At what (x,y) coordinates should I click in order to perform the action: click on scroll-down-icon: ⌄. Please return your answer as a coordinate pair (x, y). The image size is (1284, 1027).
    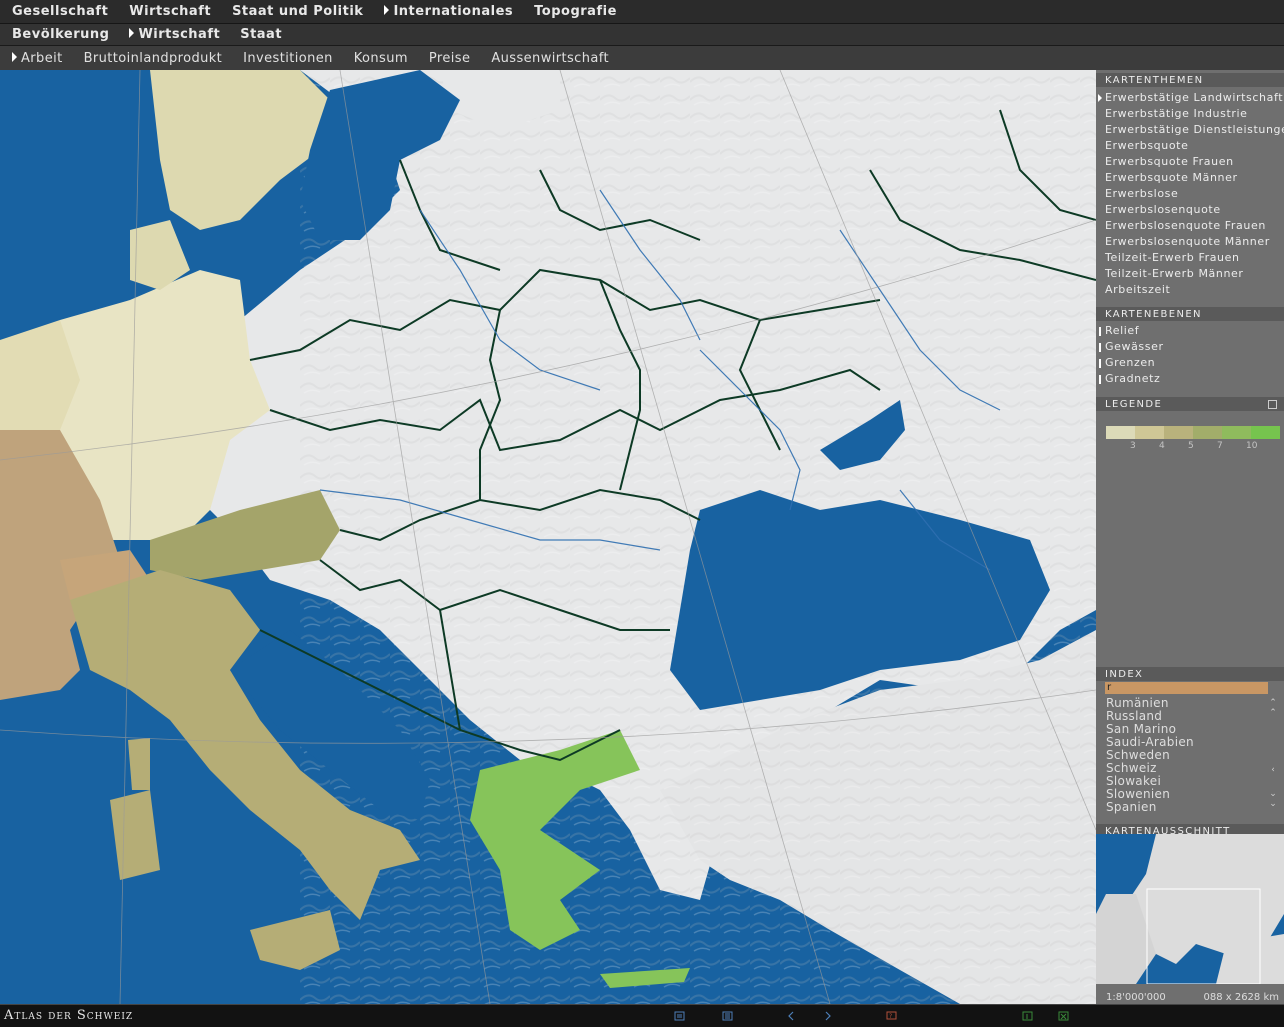
    Looking at the image, I should click on (1273, 794).